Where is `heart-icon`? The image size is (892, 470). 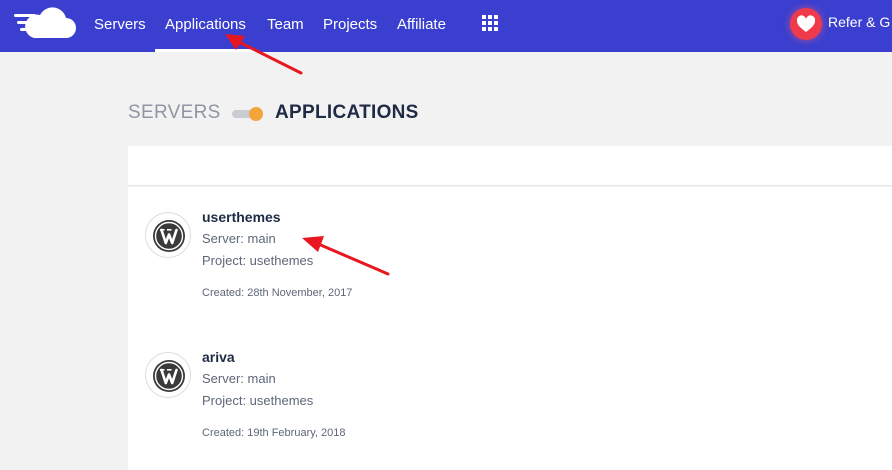 heart-icon is located at coordinates (806, 23).